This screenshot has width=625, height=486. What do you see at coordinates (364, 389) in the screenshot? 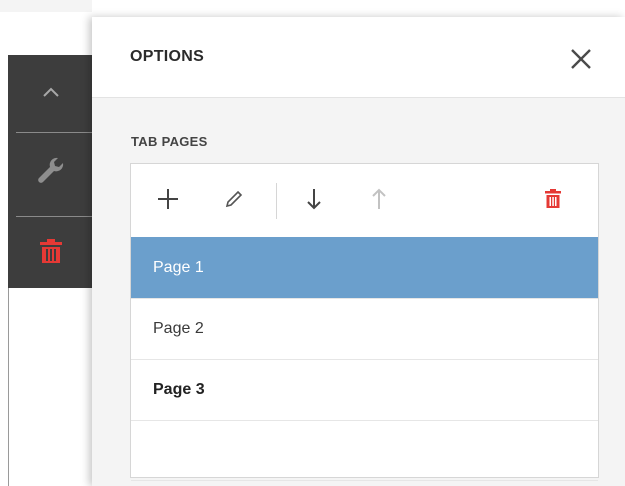
I see `list-item-page-3: Page 3` at bounding box center [364, 389].